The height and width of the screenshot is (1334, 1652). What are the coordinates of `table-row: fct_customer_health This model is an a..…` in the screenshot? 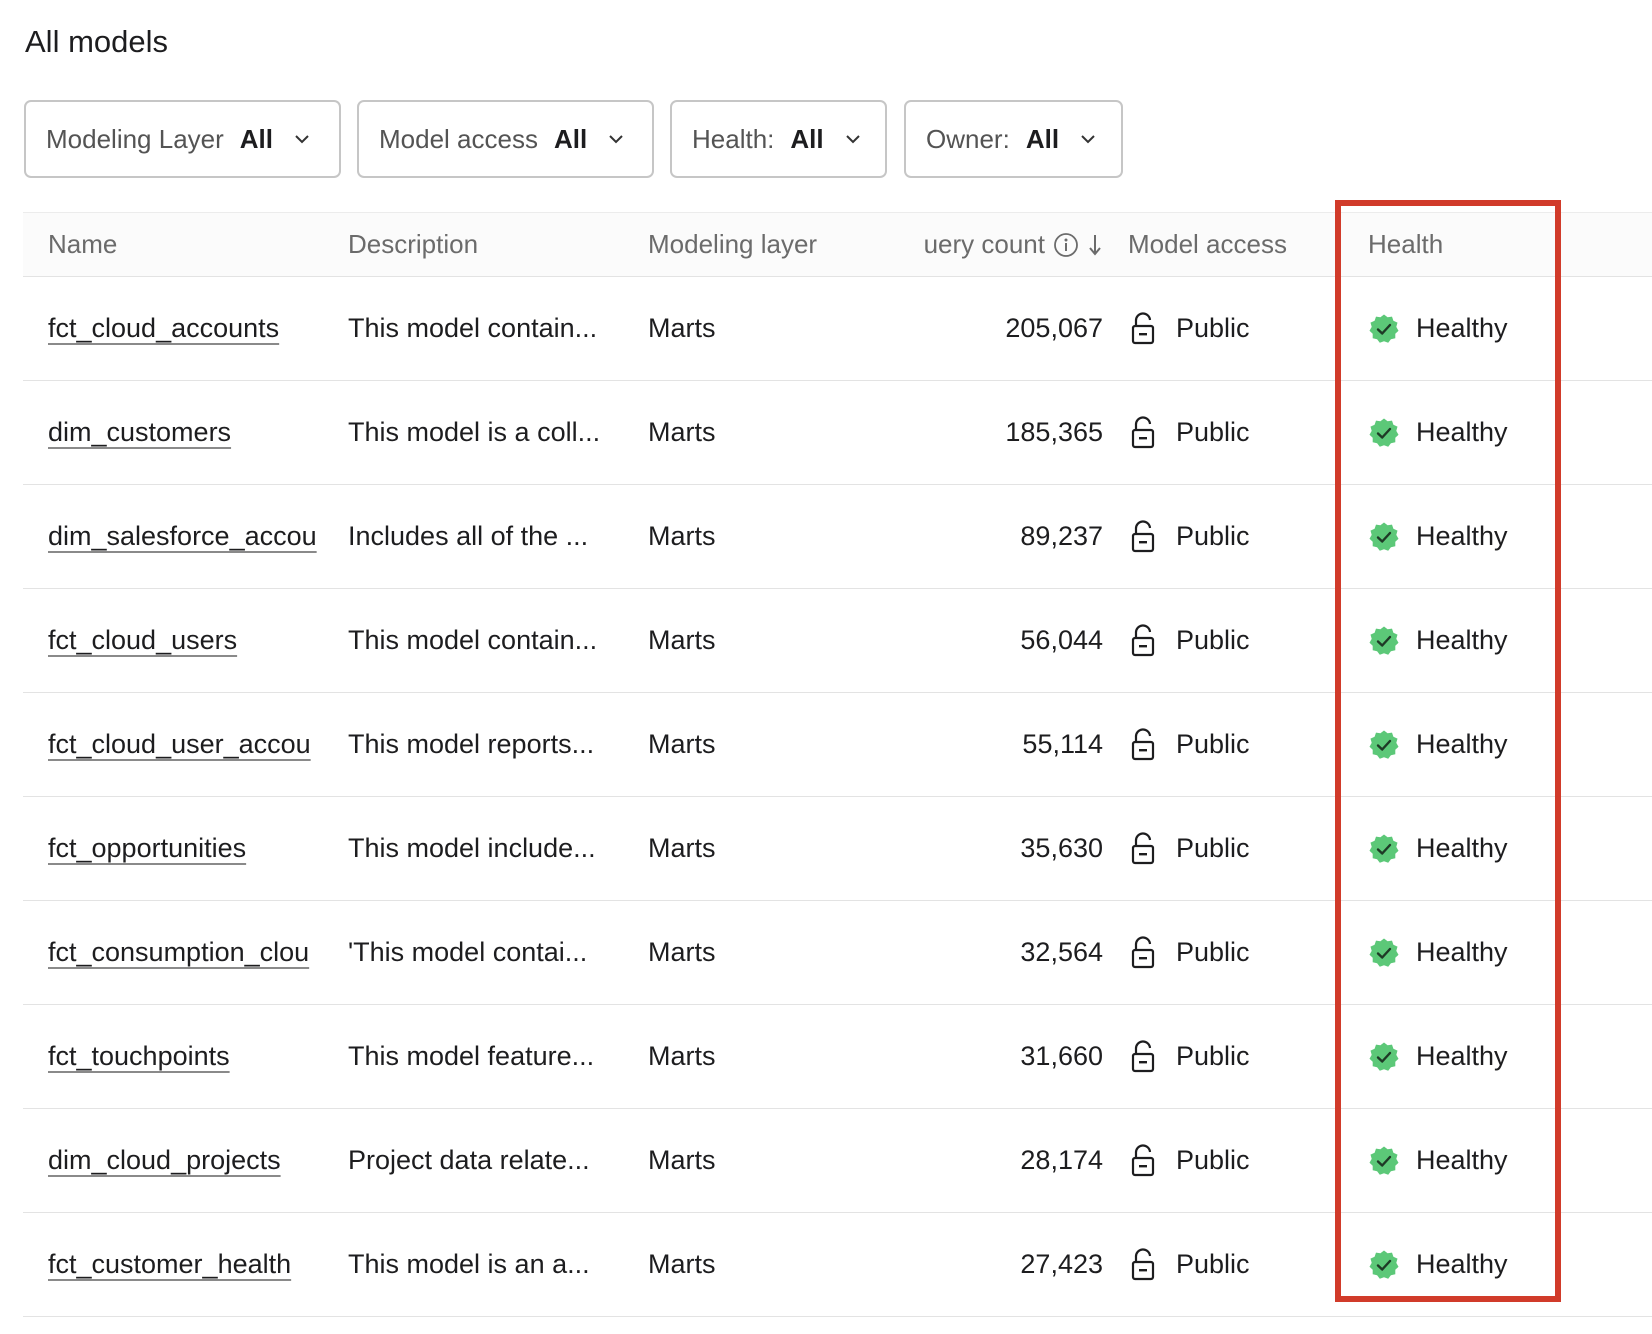 It's located at (837, 1265).